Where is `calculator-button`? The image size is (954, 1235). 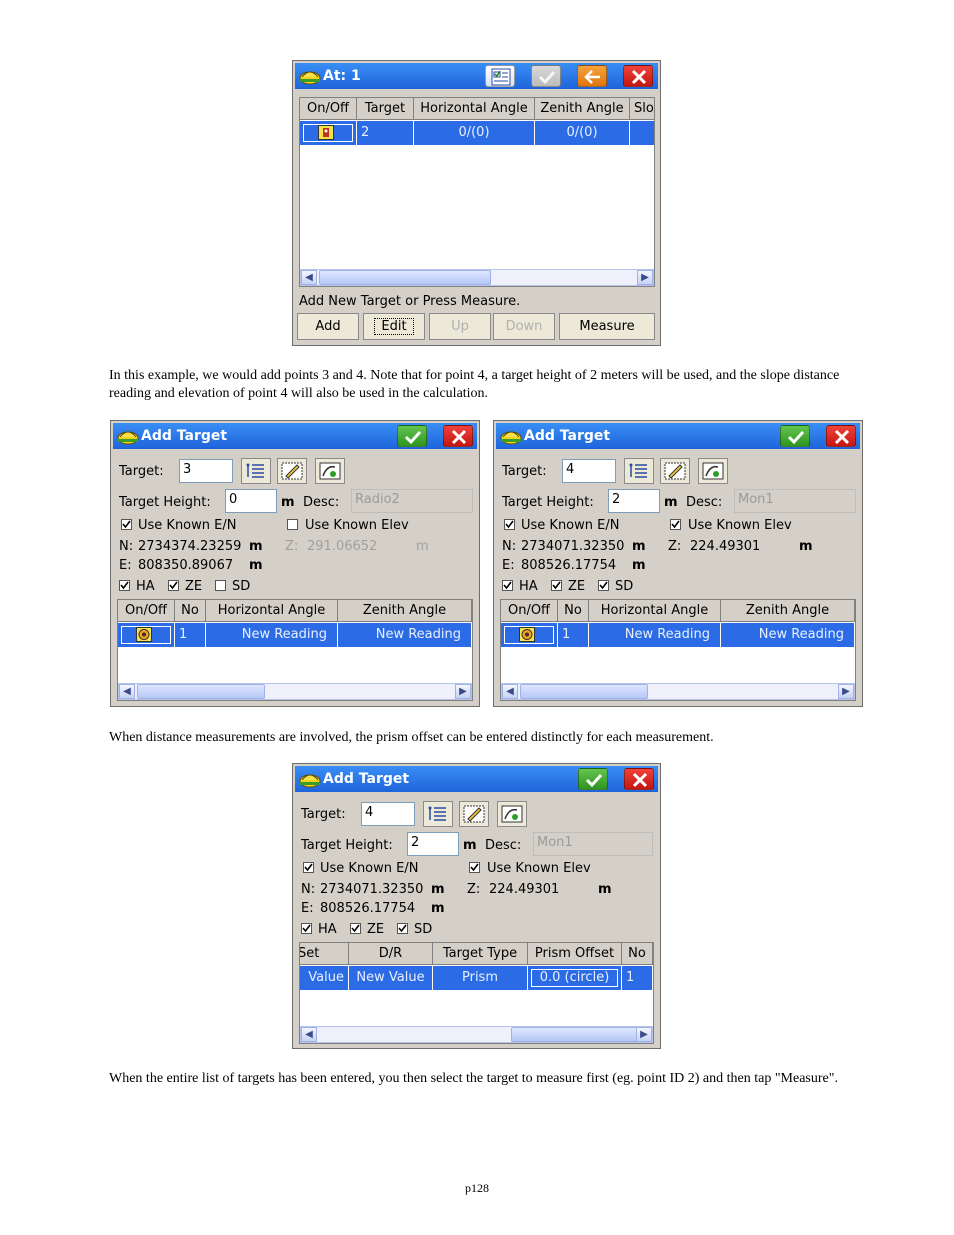
calculator-button is located at coordinates (500, 76).